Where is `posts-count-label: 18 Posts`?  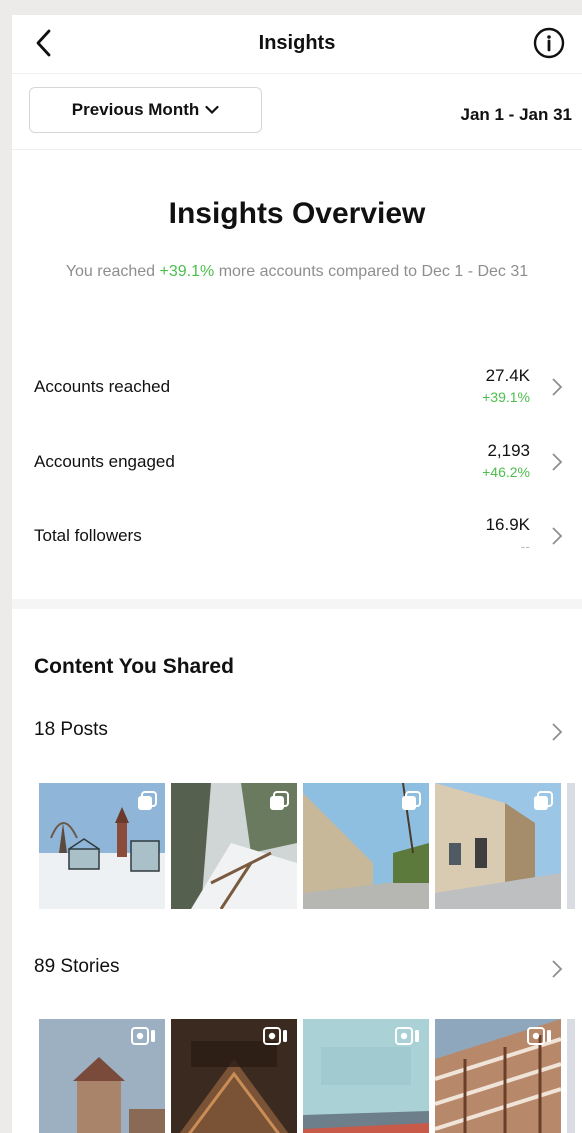
posts-count-label: 18 Posts is located at coordinates (71, 729).